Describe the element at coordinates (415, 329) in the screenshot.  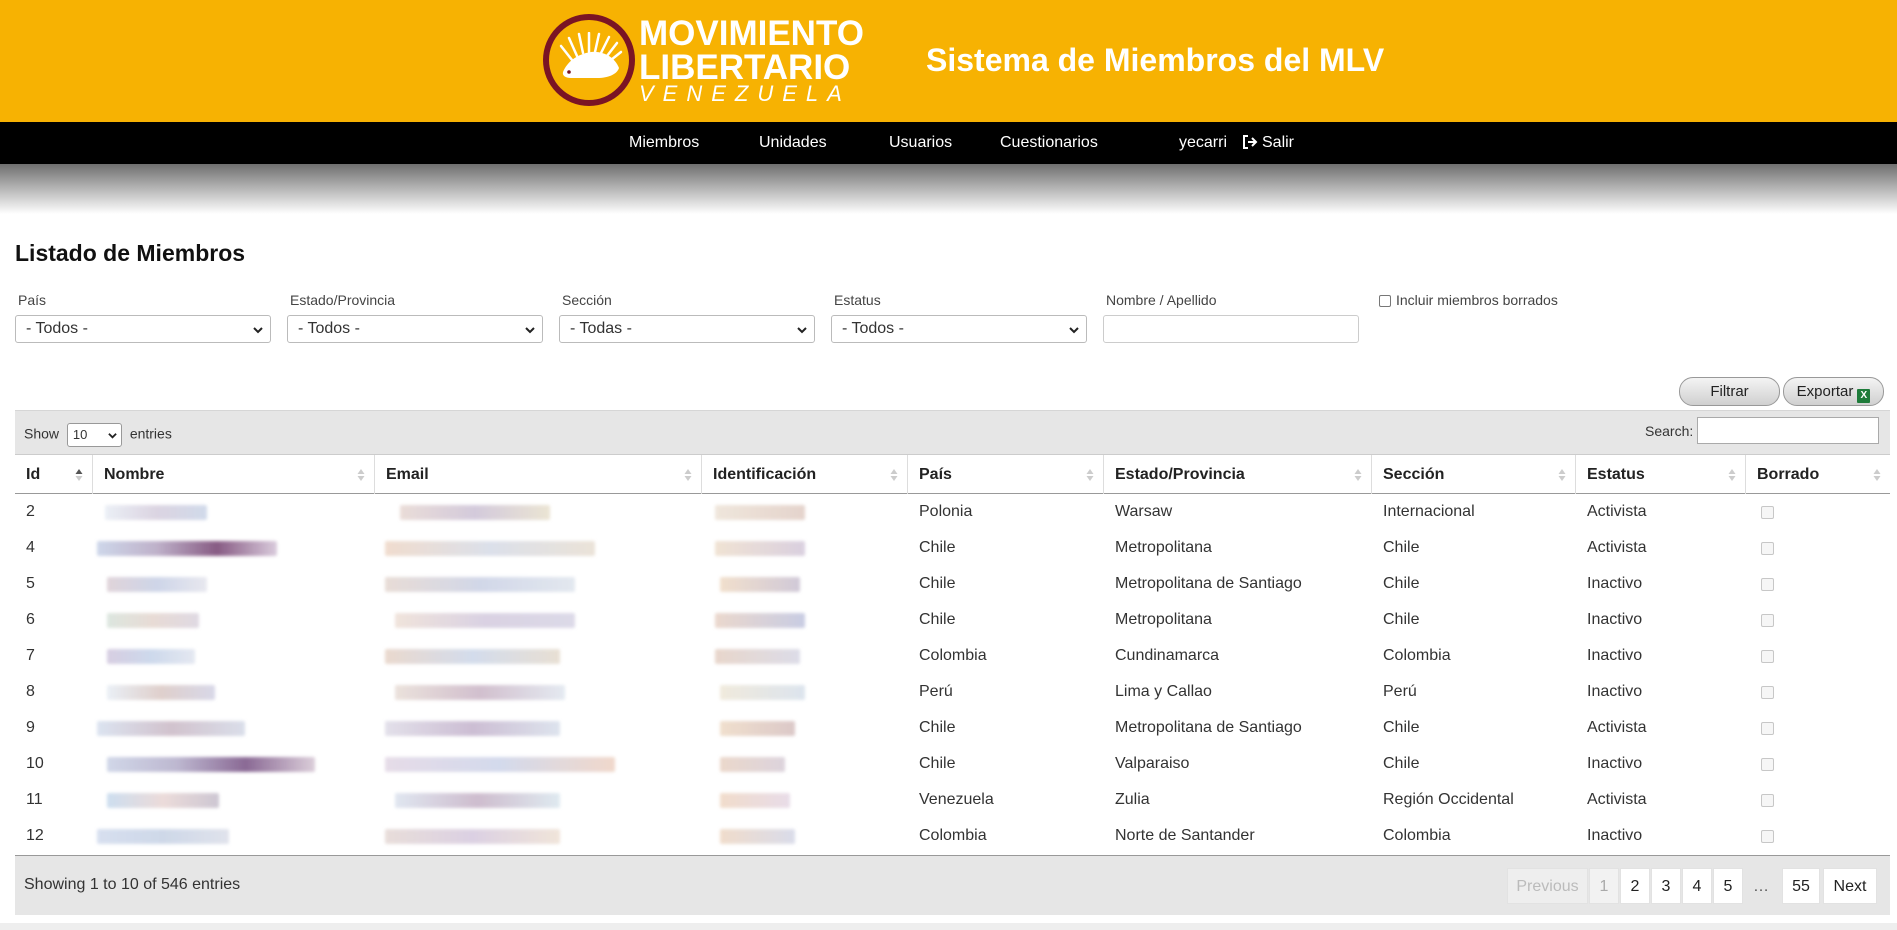
I see `estado-select: - Todos -` at that location.